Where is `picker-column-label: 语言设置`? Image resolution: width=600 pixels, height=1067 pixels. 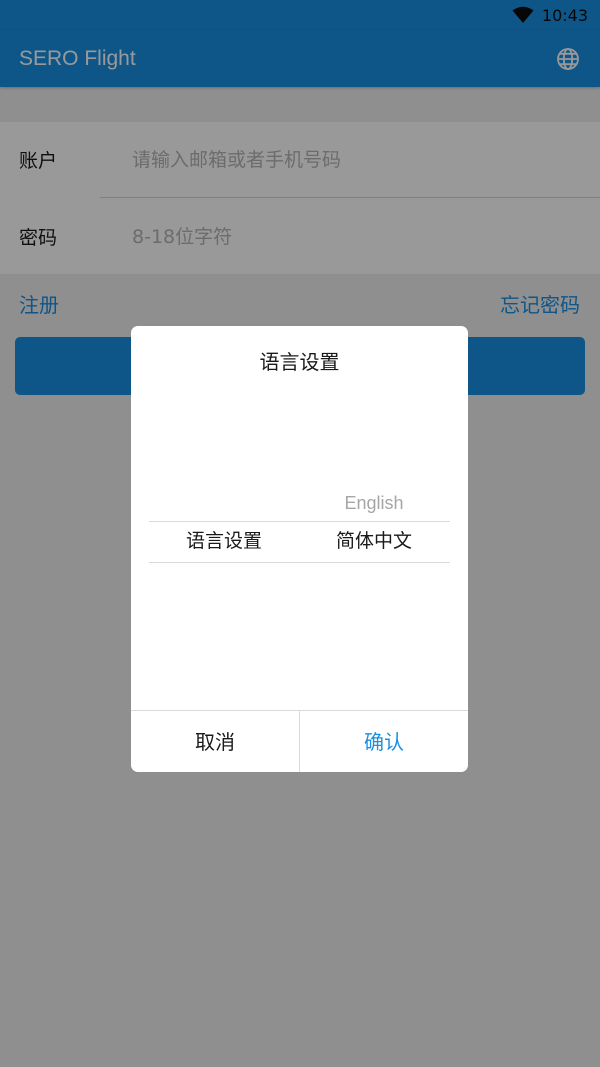
picker-column-label: 语言设置 is located at coordinates (223, 541).